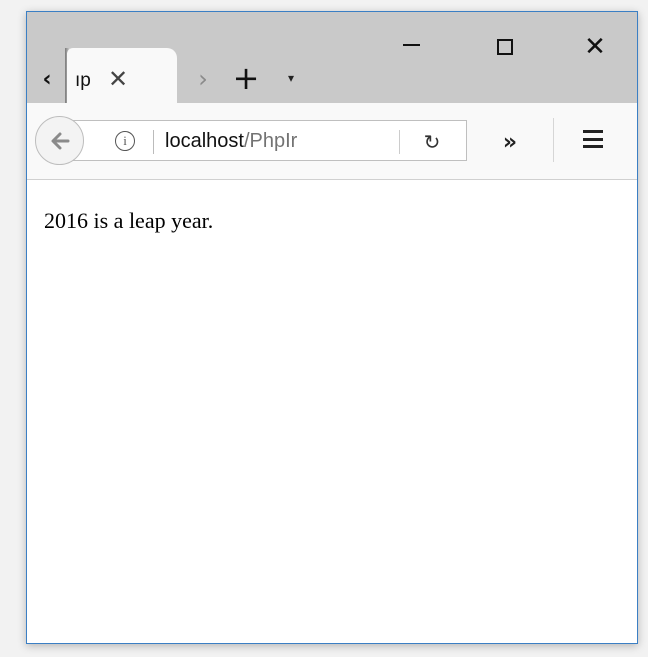 The image size is (648, 657). I want to click on title-bar: ‹ ıp ✕ › + ▾ ✕, so click(332, 58).